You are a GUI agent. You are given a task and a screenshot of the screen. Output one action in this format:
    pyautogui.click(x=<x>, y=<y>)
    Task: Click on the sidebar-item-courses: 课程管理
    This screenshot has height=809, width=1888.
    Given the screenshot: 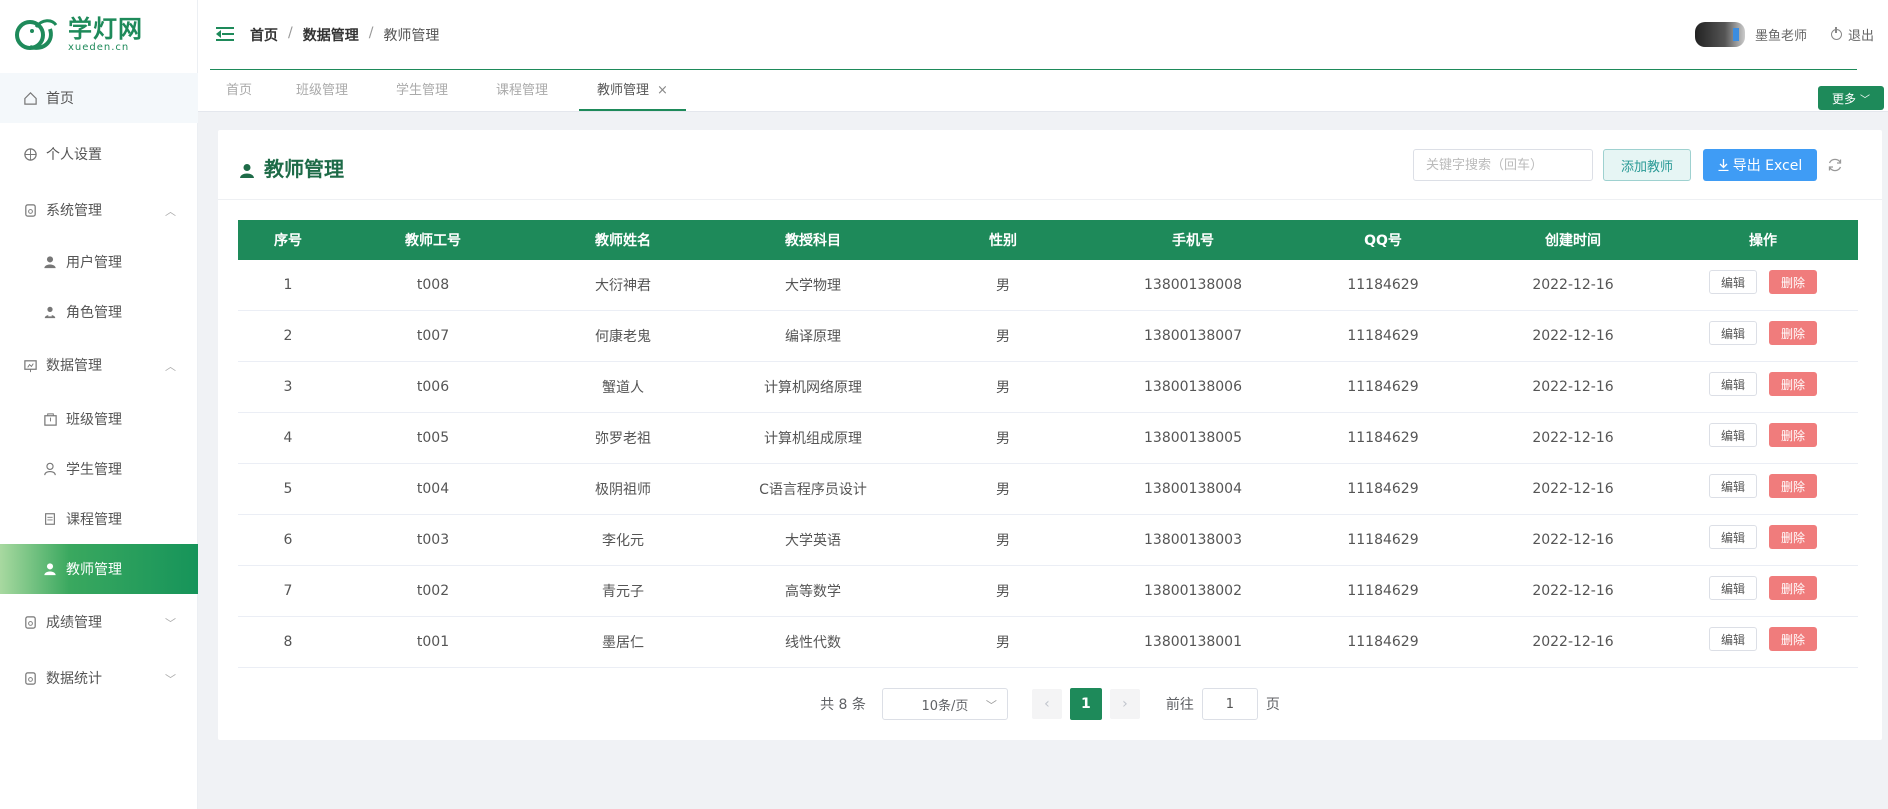 What is the action you would take?
    pyautogui.click(x=99, y=519)
    